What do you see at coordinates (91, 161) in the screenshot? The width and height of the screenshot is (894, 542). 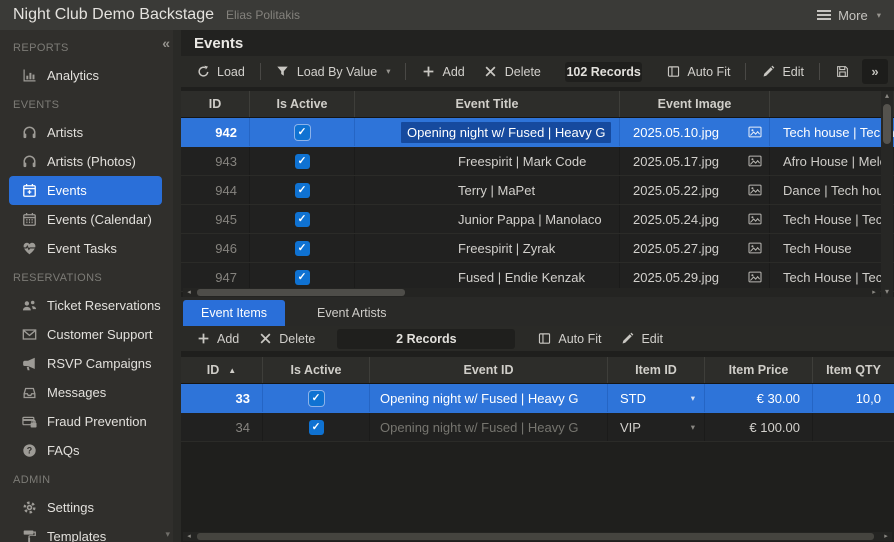 I see `sidebar-item-label: Artists (Photos)` at bounding box center [91, 161].